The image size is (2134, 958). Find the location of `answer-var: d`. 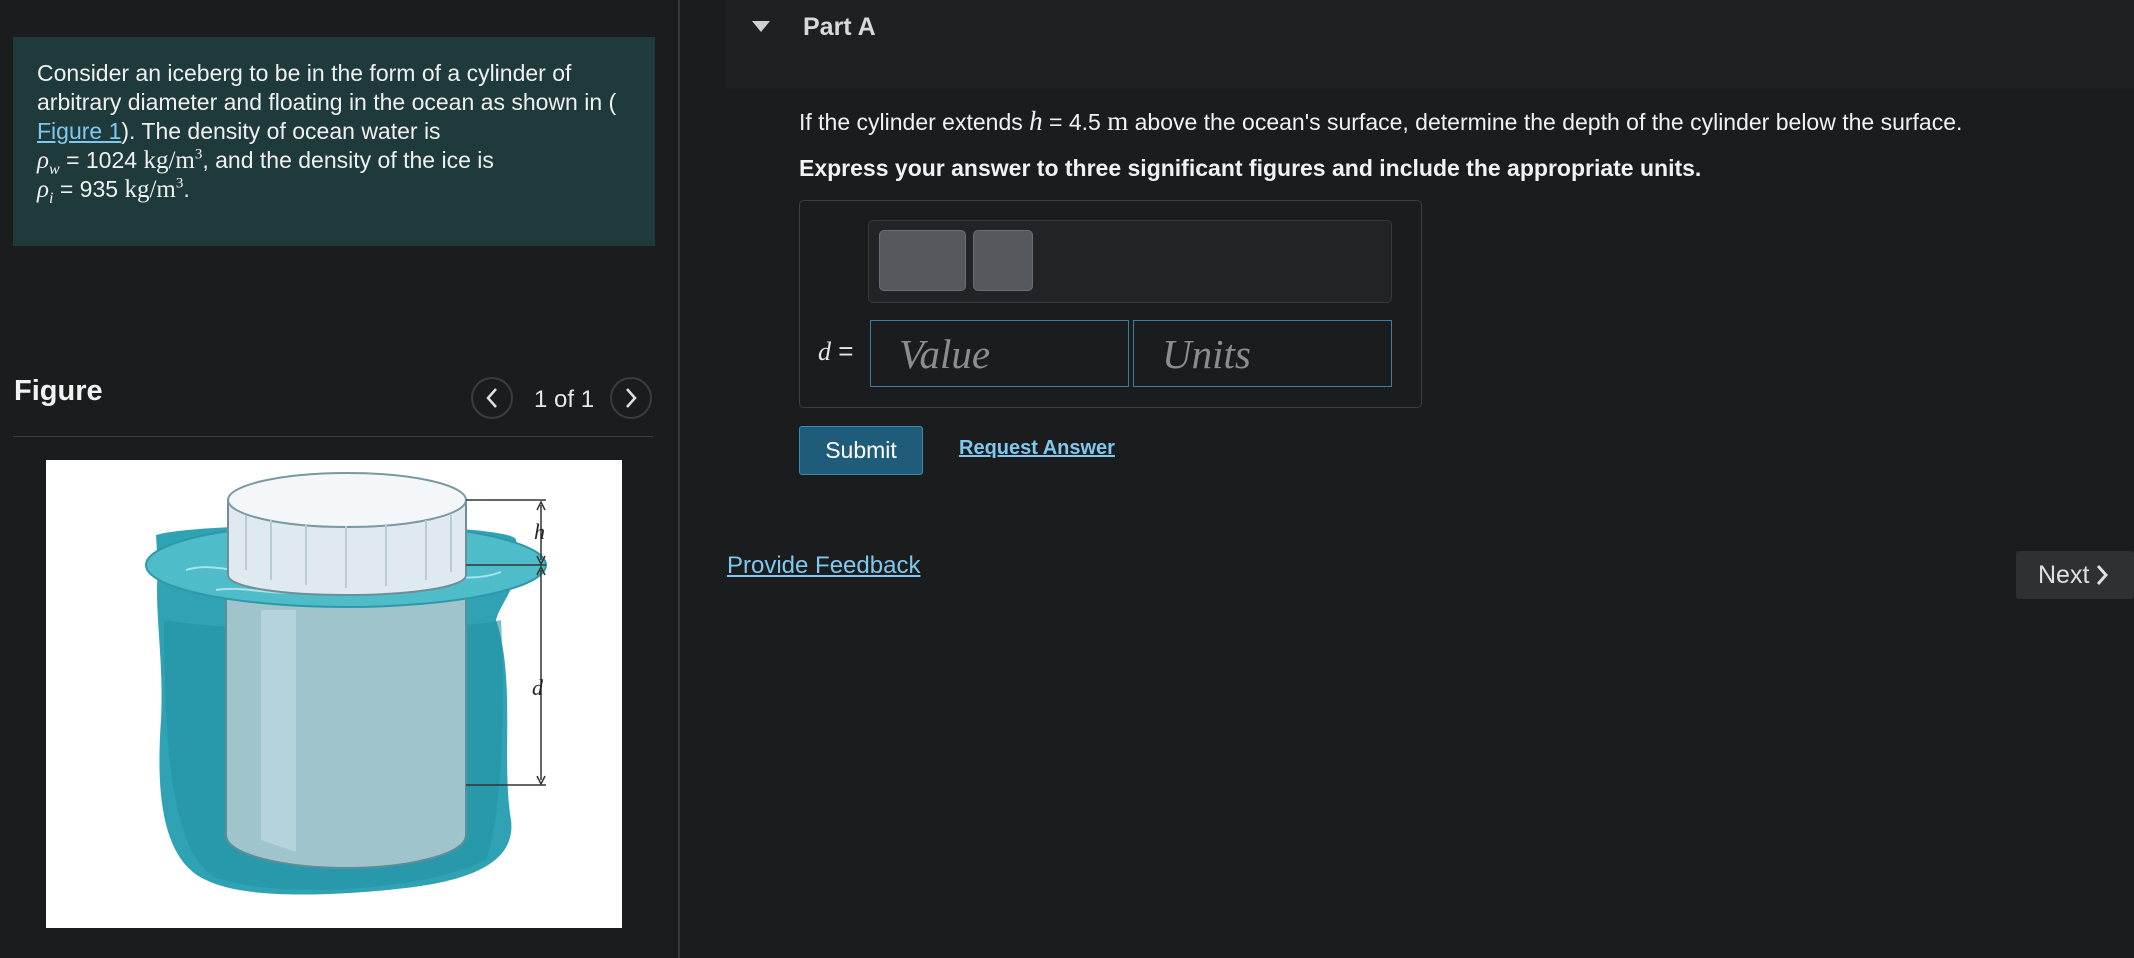

answer-var: d is located at coordinates (824, 351).